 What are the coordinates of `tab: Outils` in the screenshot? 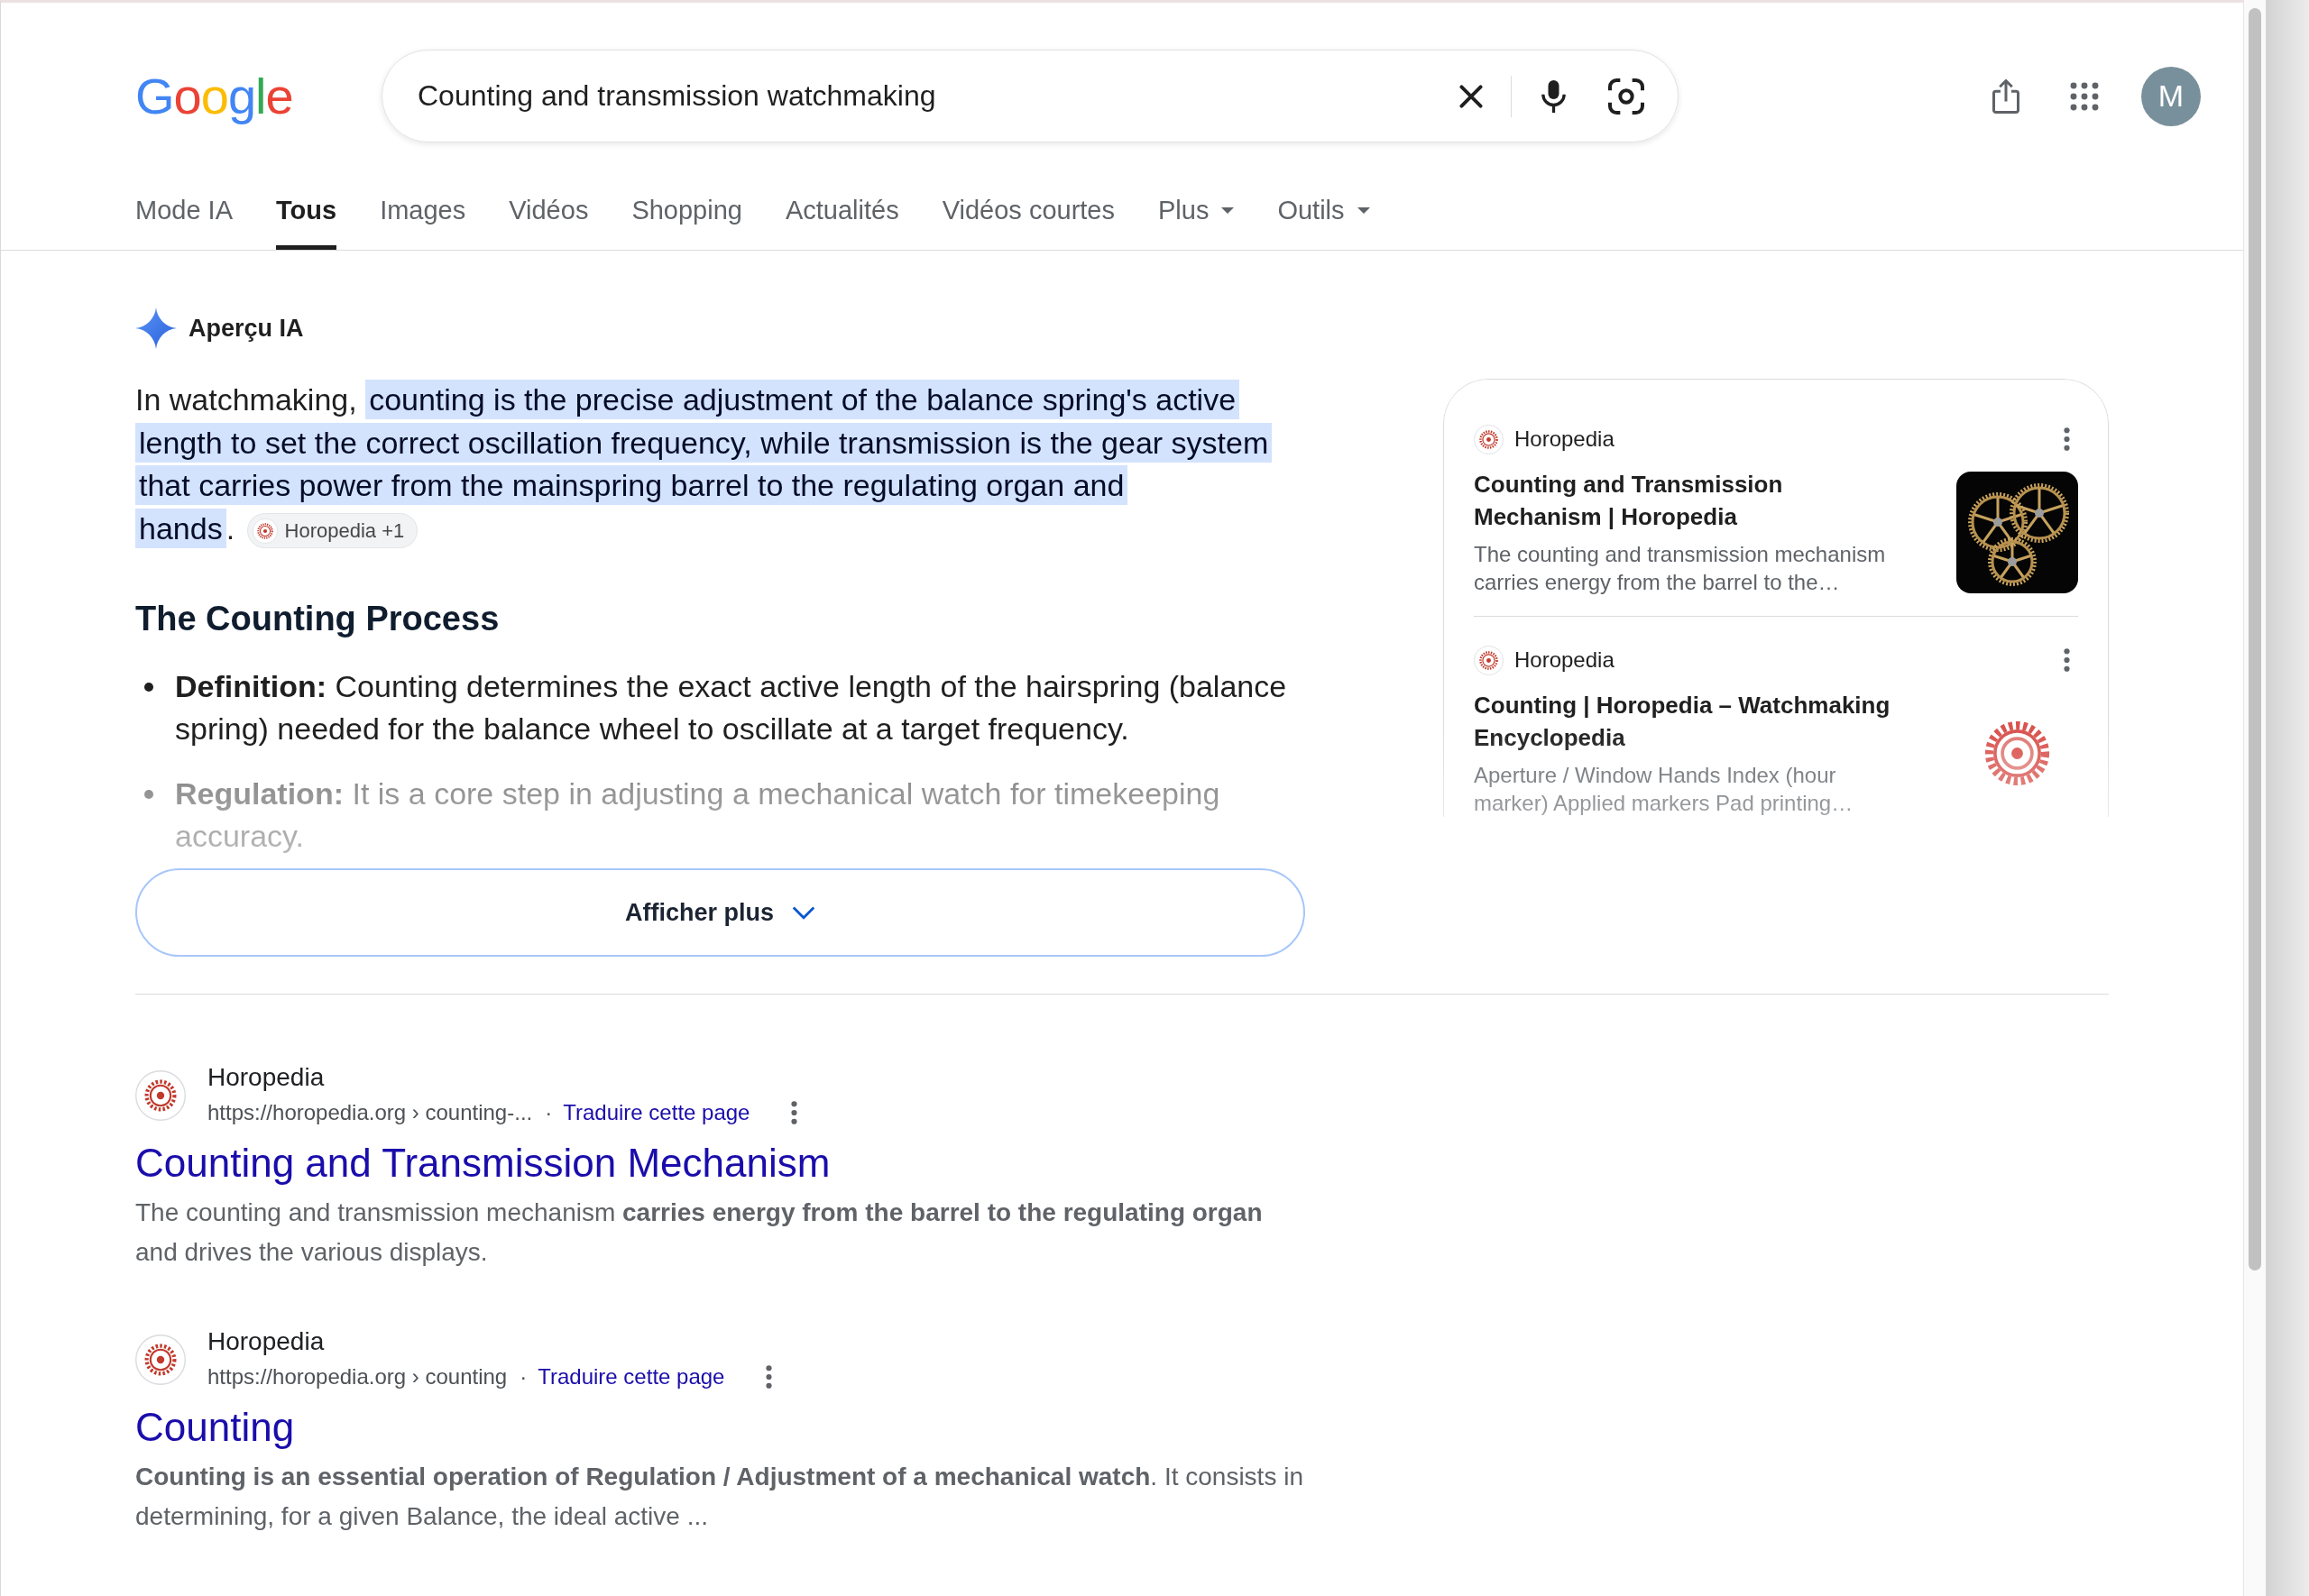 It's located at (1323, 220).